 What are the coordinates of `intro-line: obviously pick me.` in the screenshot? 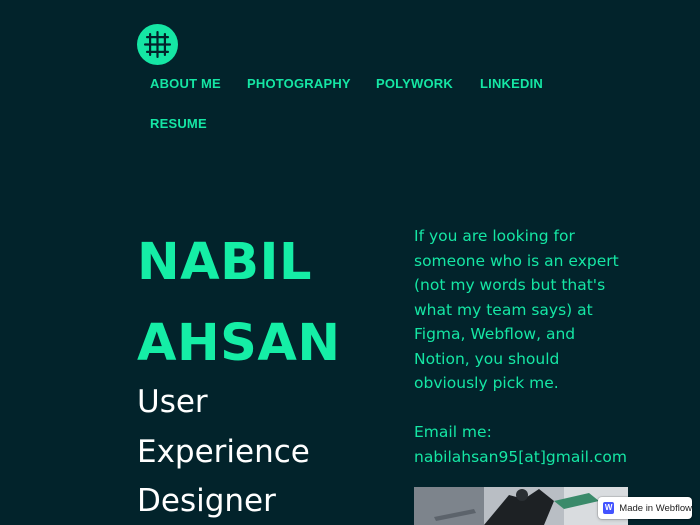 It's located at (486, 383).